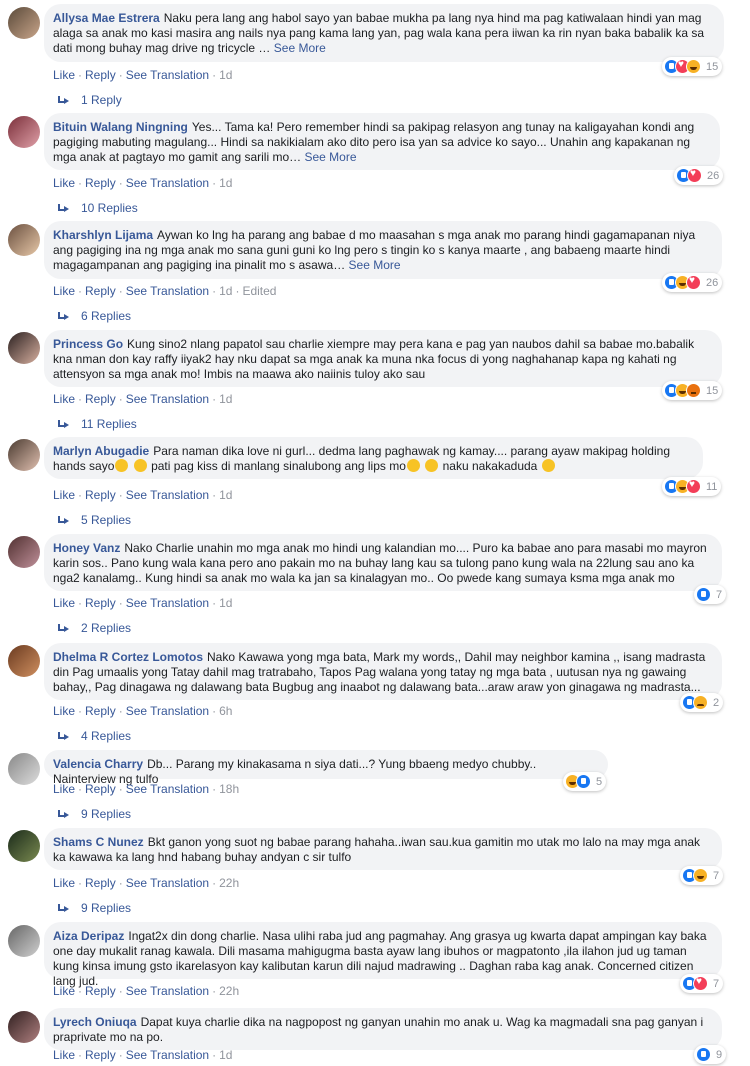  What do you see at coordinates (94, 628) in the screenshot?
I see `view-replies-link: 2 Replies` at bounding box center [94, 628].